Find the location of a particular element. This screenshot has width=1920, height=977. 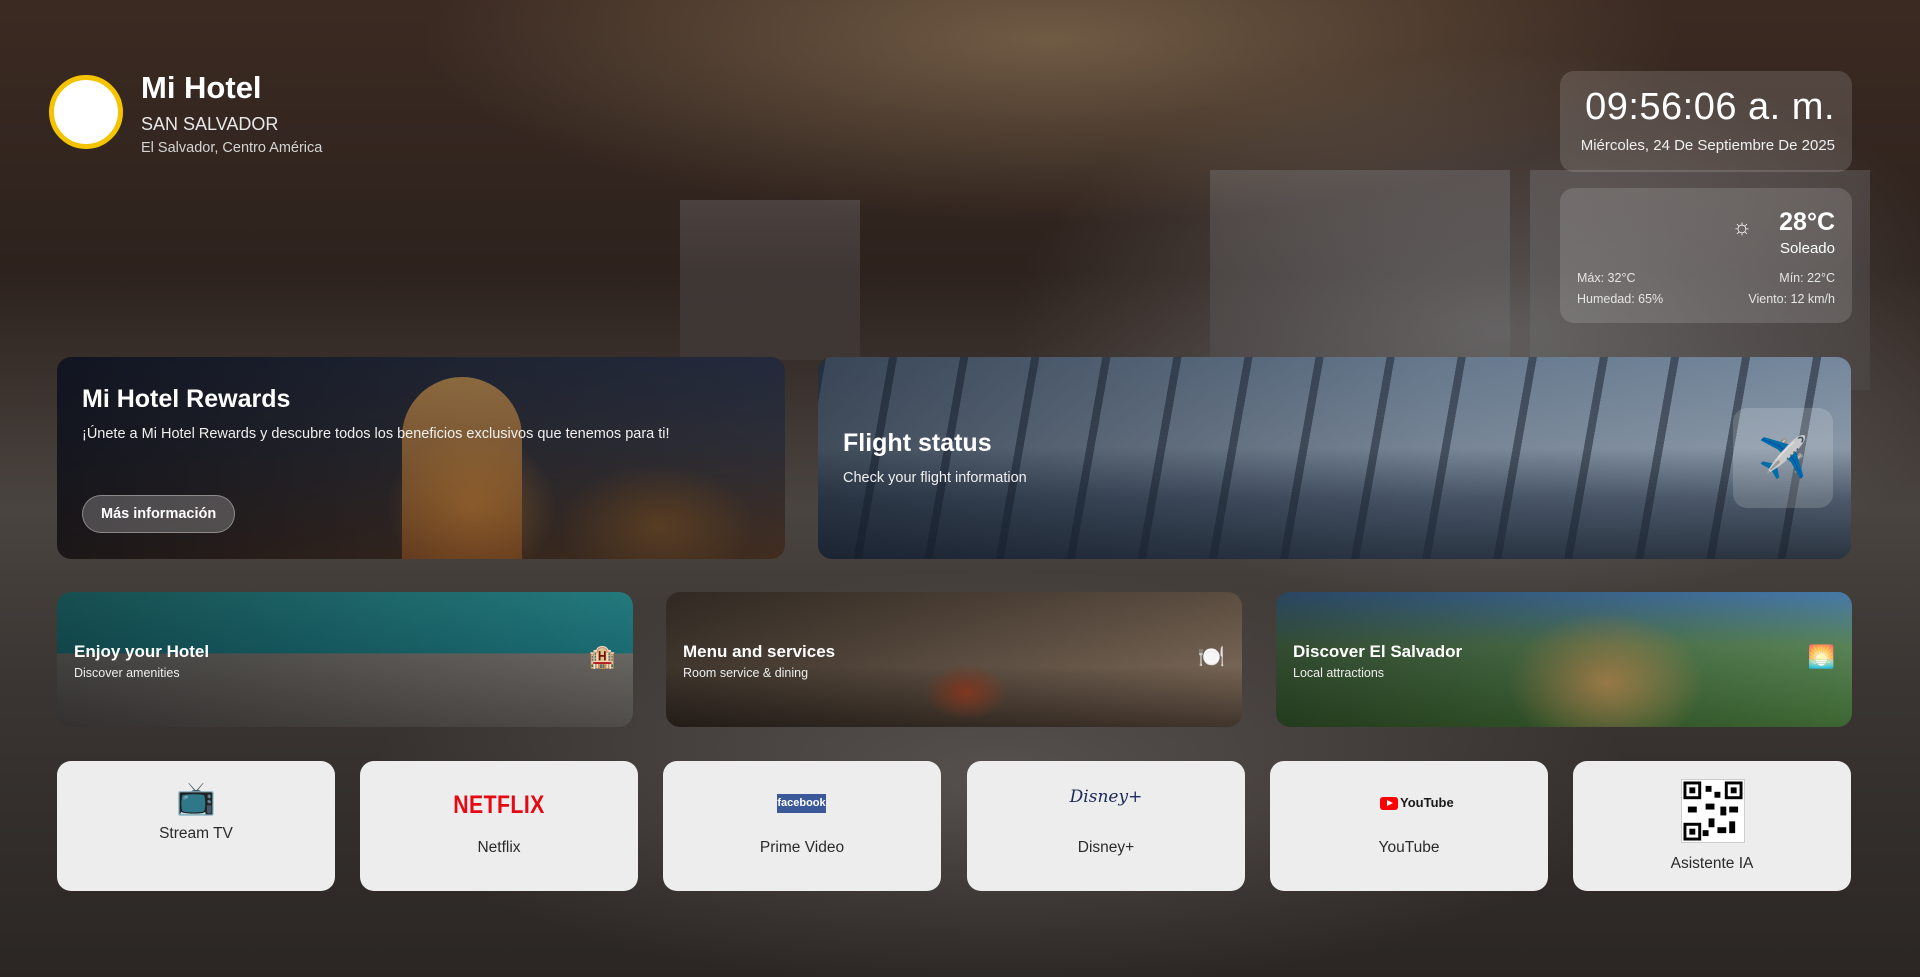

app-asistente-ia: Asistente IA is located at coordinates (1712, 826).